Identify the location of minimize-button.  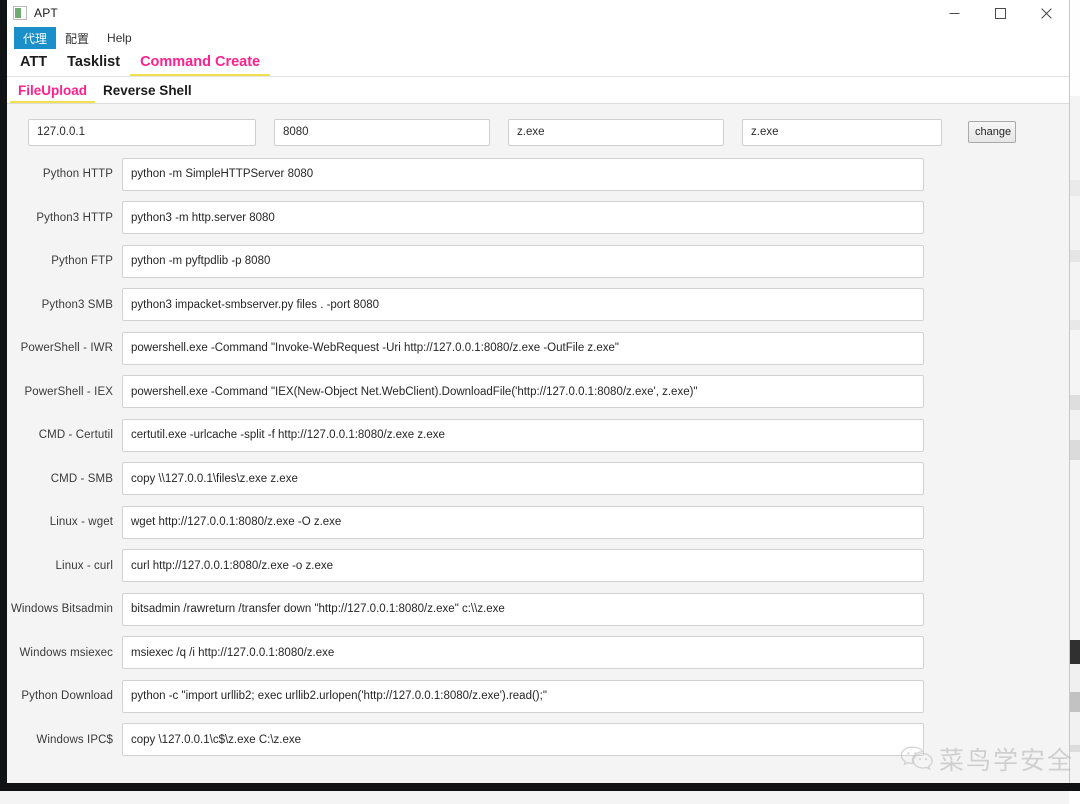
(954, 13).